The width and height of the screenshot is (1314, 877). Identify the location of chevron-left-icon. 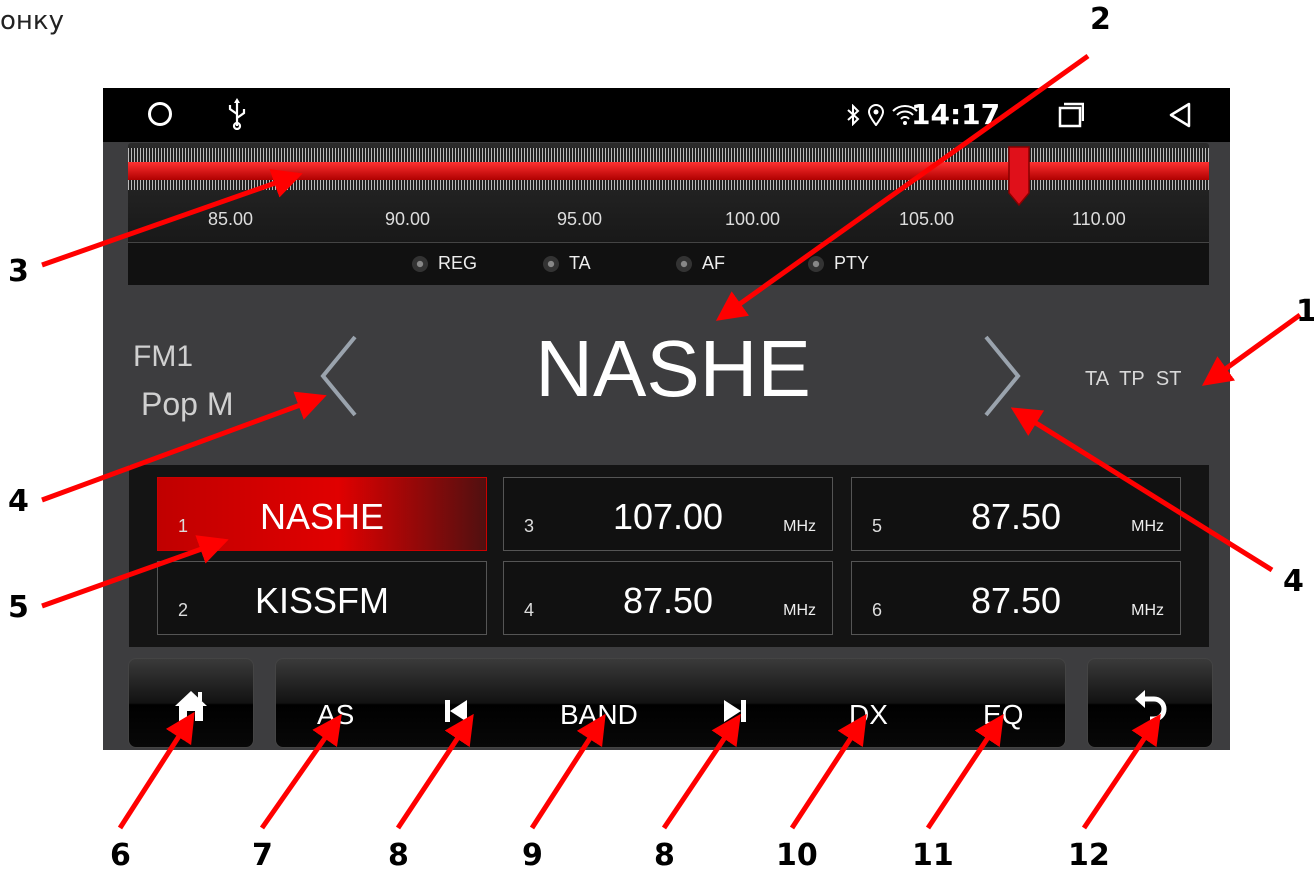
(339, 376).